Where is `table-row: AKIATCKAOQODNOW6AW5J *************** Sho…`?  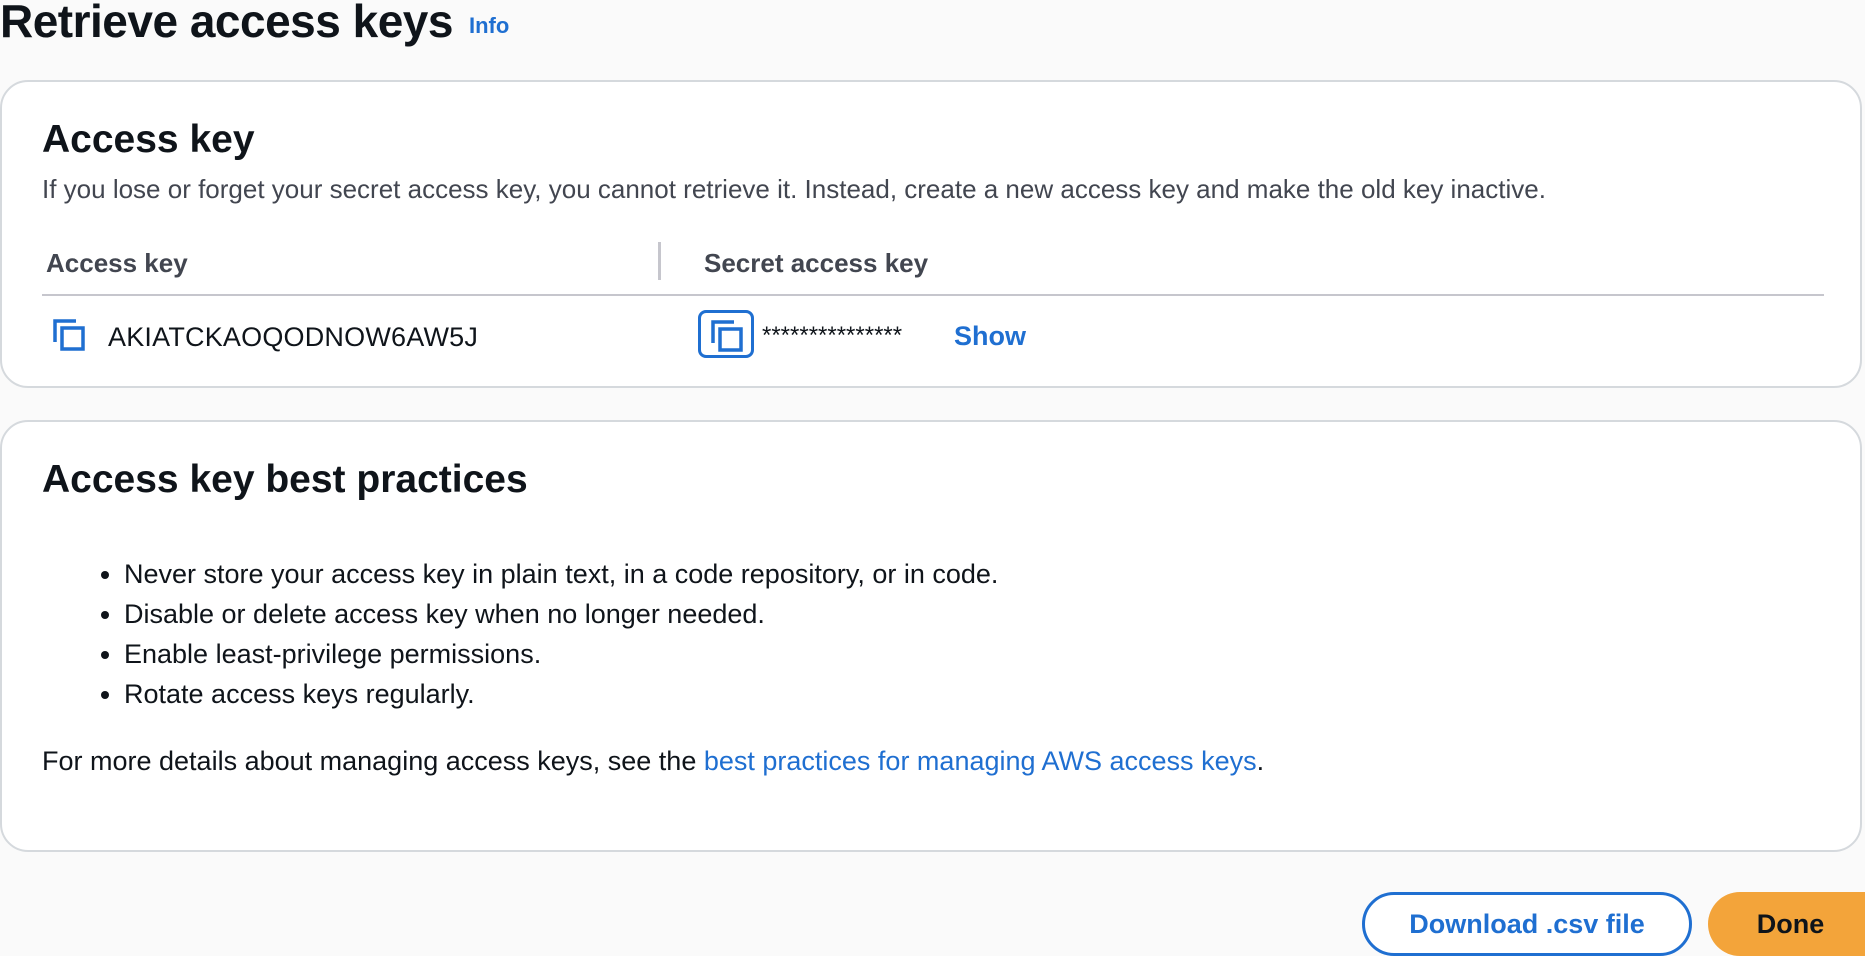 table-row: AKIATCKAOQODNOW6AW5J *************** Sho… is located at coordinates (933, 336).